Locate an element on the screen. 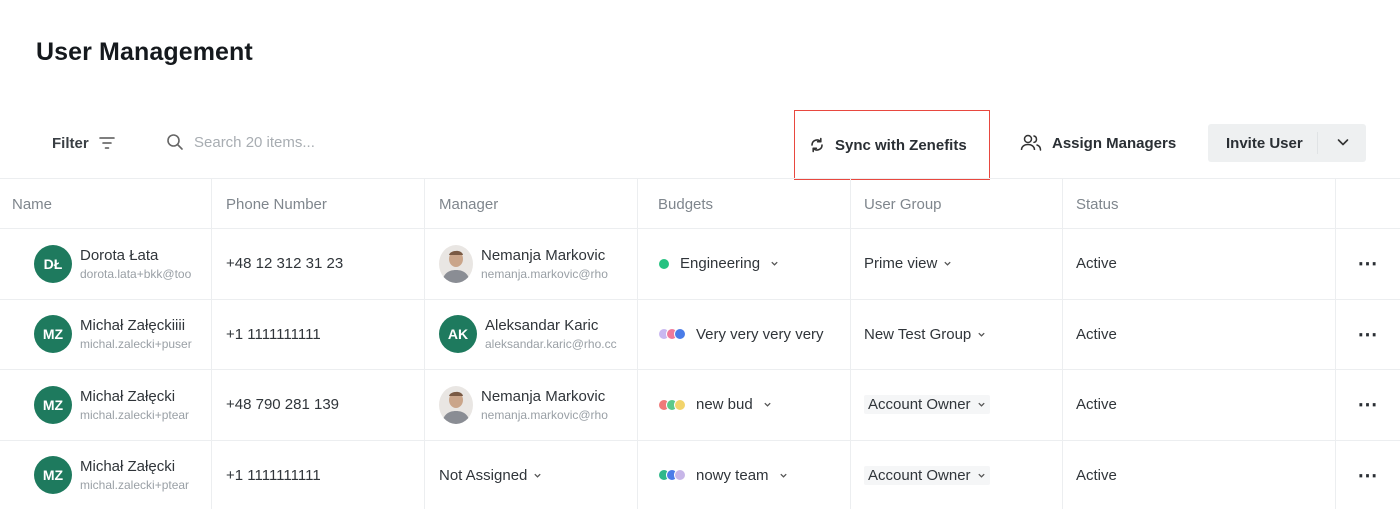  sync-with-zenefits-button: Sync with Zenefits is located at coordinates (892, 145).